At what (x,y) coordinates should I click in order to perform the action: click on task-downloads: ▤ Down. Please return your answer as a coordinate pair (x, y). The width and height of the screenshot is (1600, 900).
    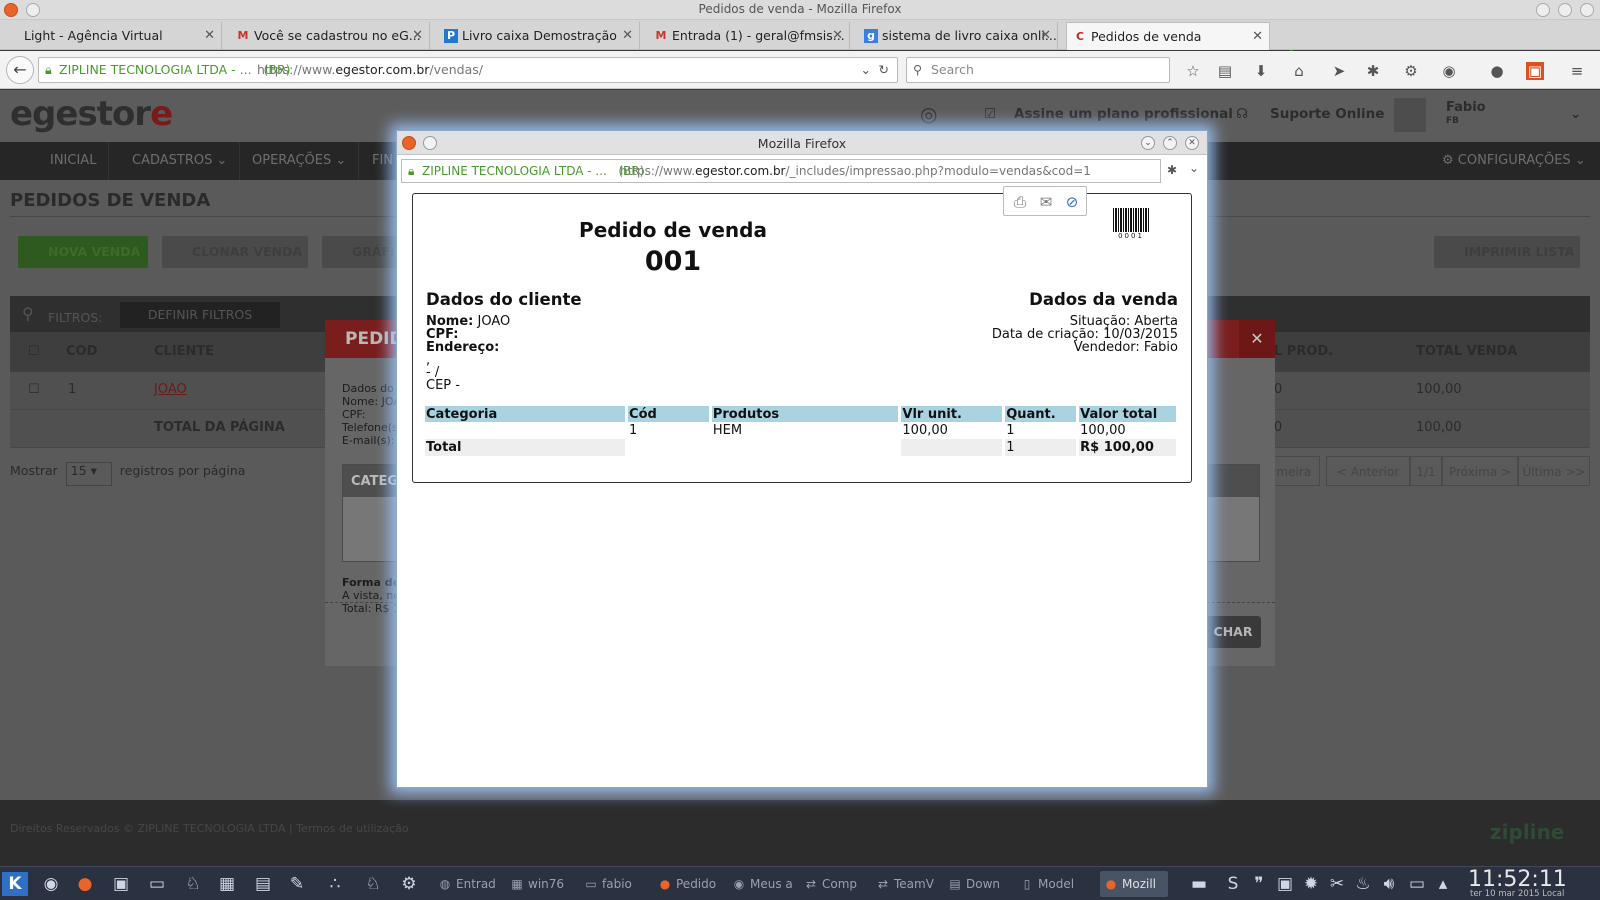
    Looking at the image, I should click on (977, 884).